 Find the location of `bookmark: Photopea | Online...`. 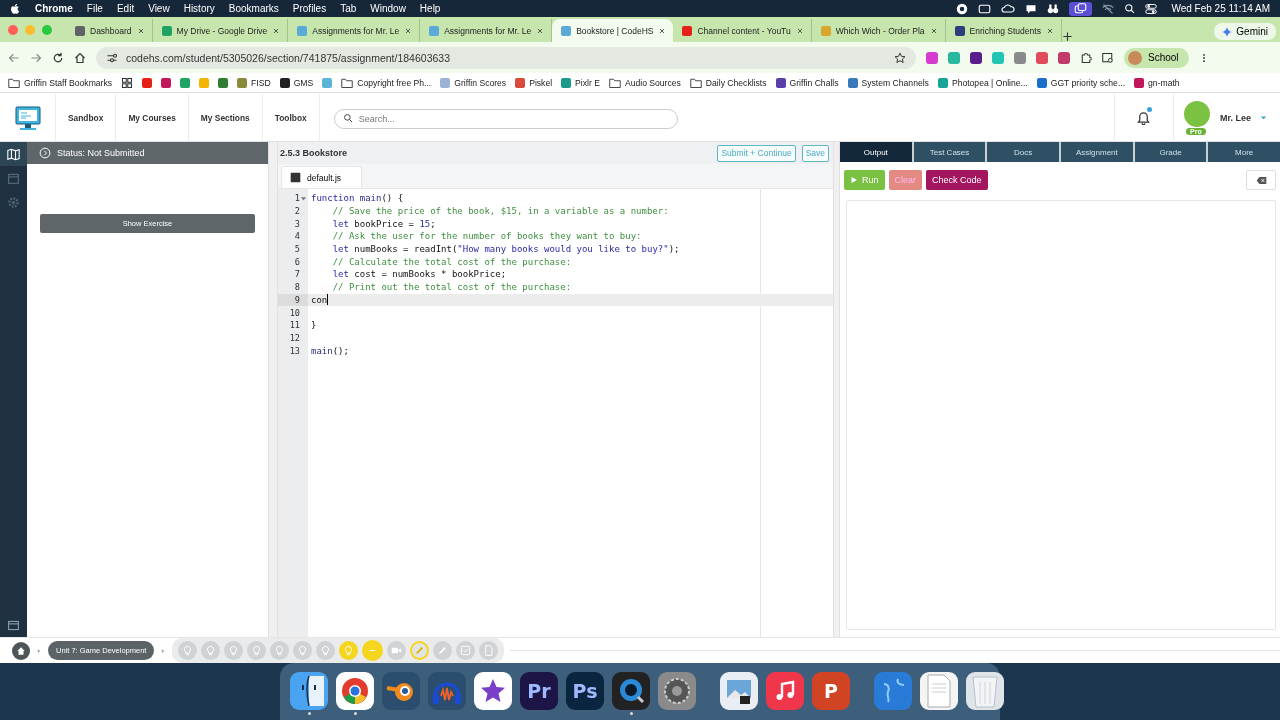

bookmark: Photopea | Online... is located at coordinates (982, 82).